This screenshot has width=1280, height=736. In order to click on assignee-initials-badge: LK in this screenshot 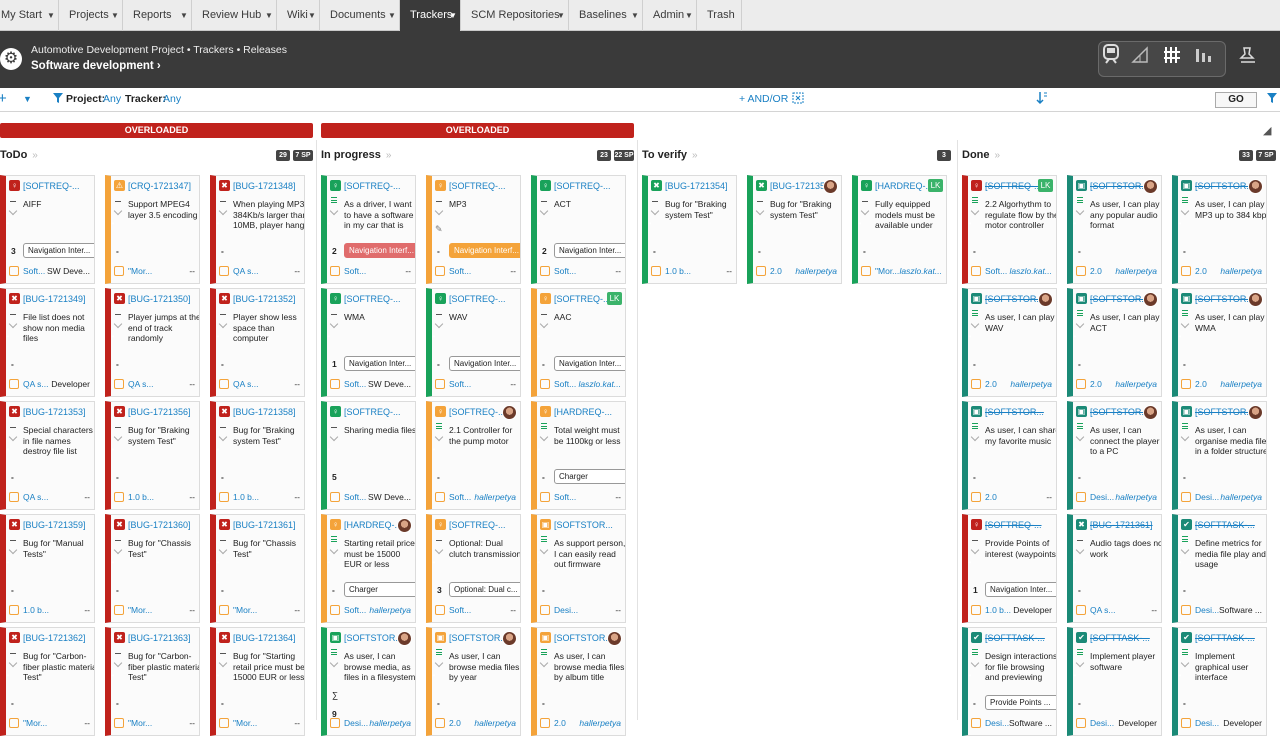, I will do `click(1045, 185)`.